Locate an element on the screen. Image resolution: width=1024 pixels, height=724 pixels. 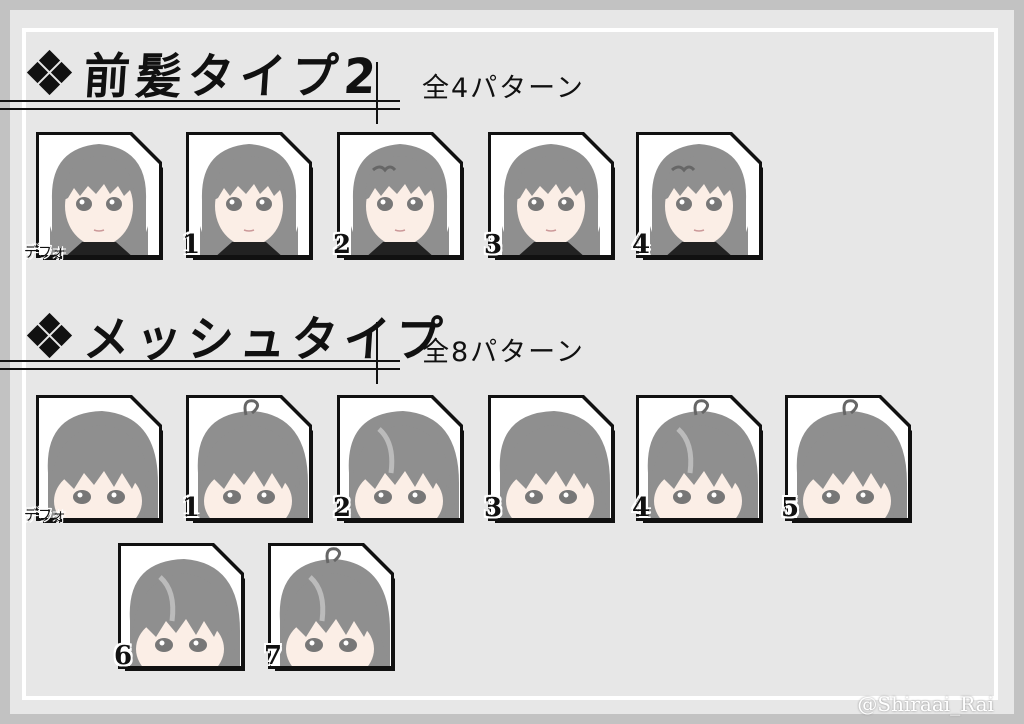
pattern-count: 全8パターン is located at coordinates (503, 352).